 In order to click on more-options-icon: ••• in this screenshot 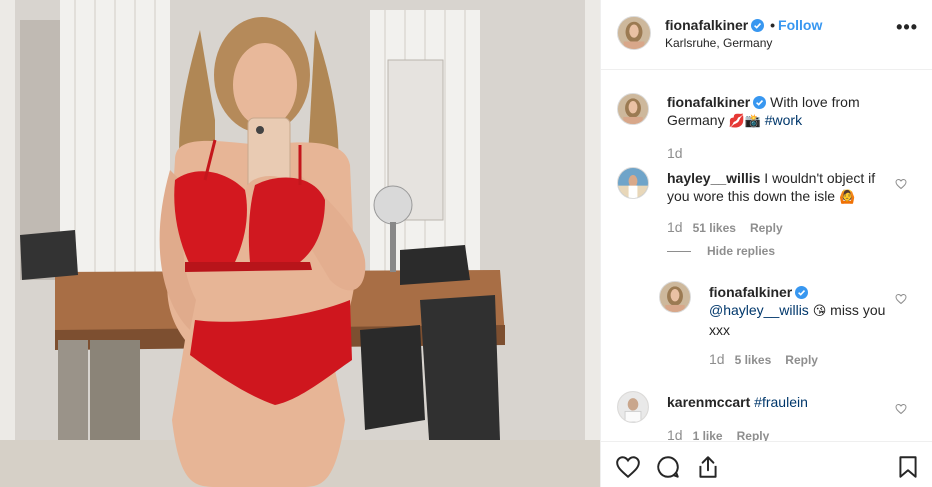, I will do `click(907, 27)`.